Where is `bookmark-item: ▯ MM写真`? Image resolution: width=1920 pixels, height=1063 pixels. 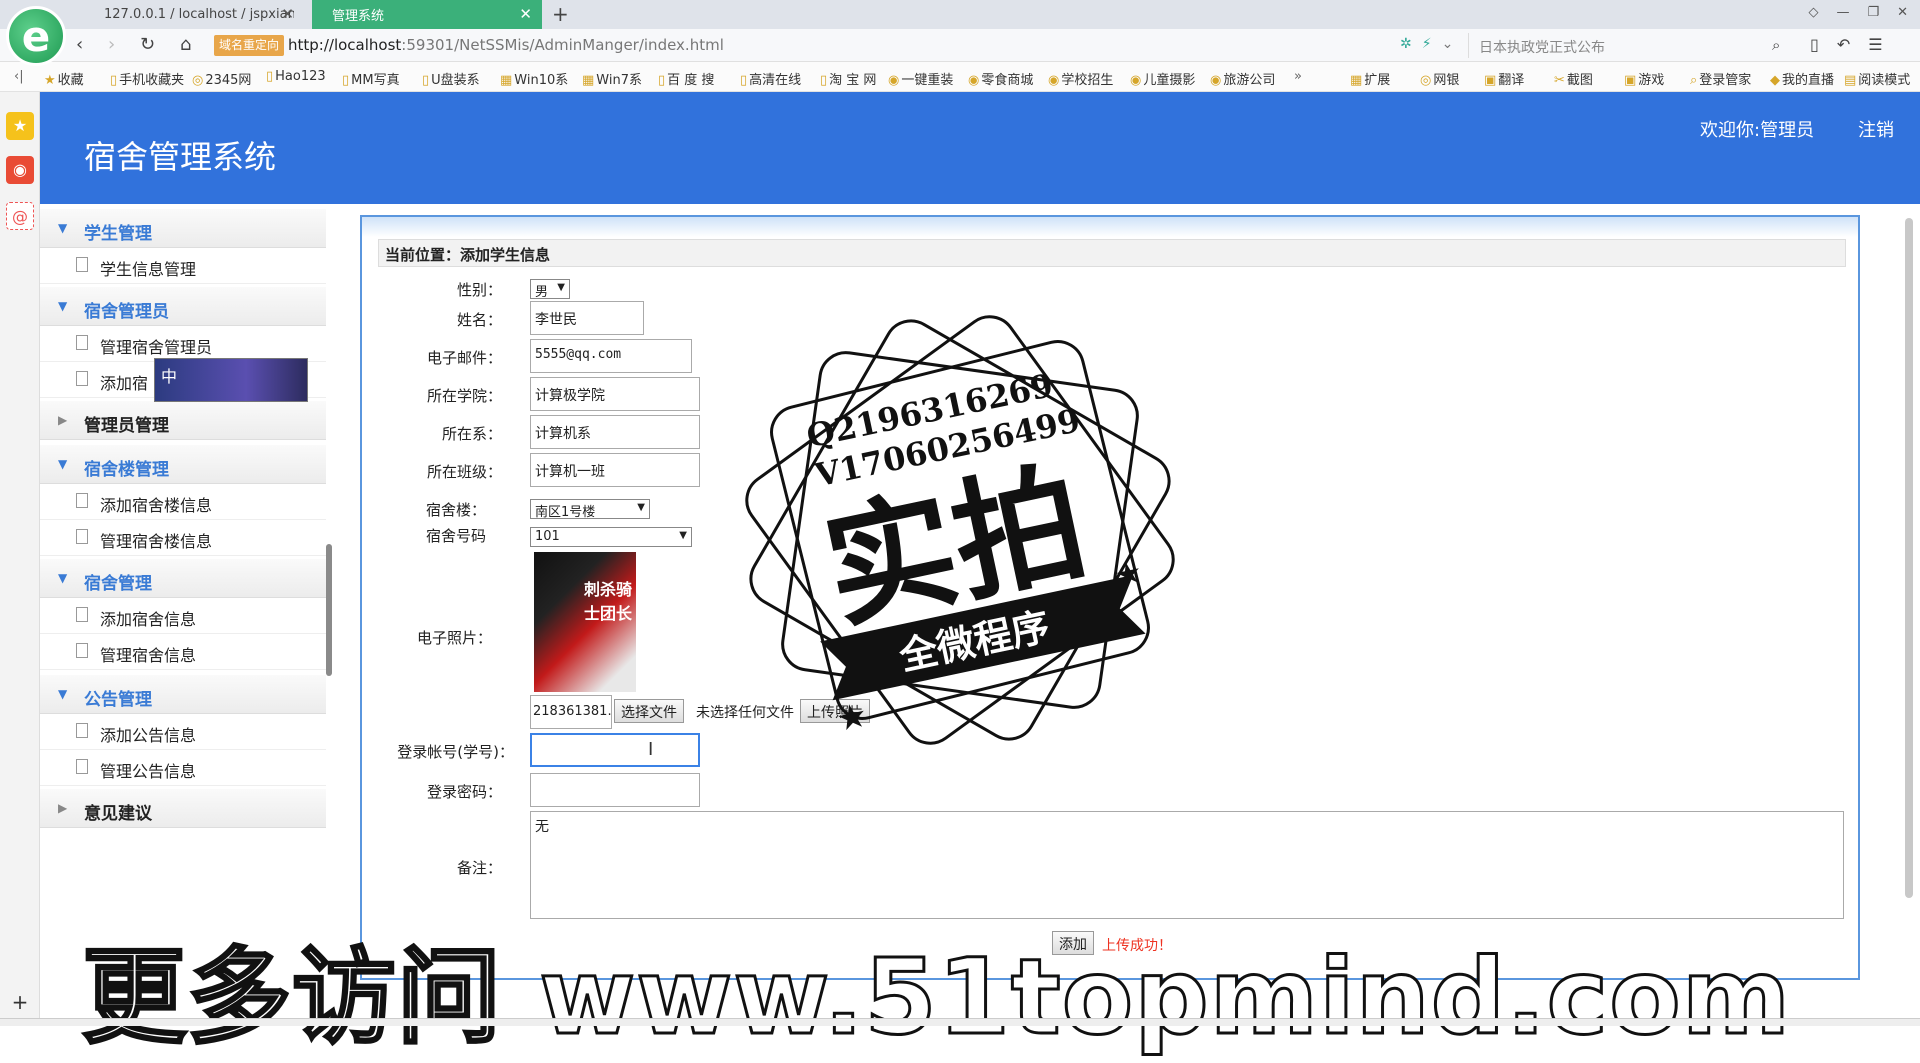
bookmark-item: ▯ MM写真 is located at coordinates (371, 78).